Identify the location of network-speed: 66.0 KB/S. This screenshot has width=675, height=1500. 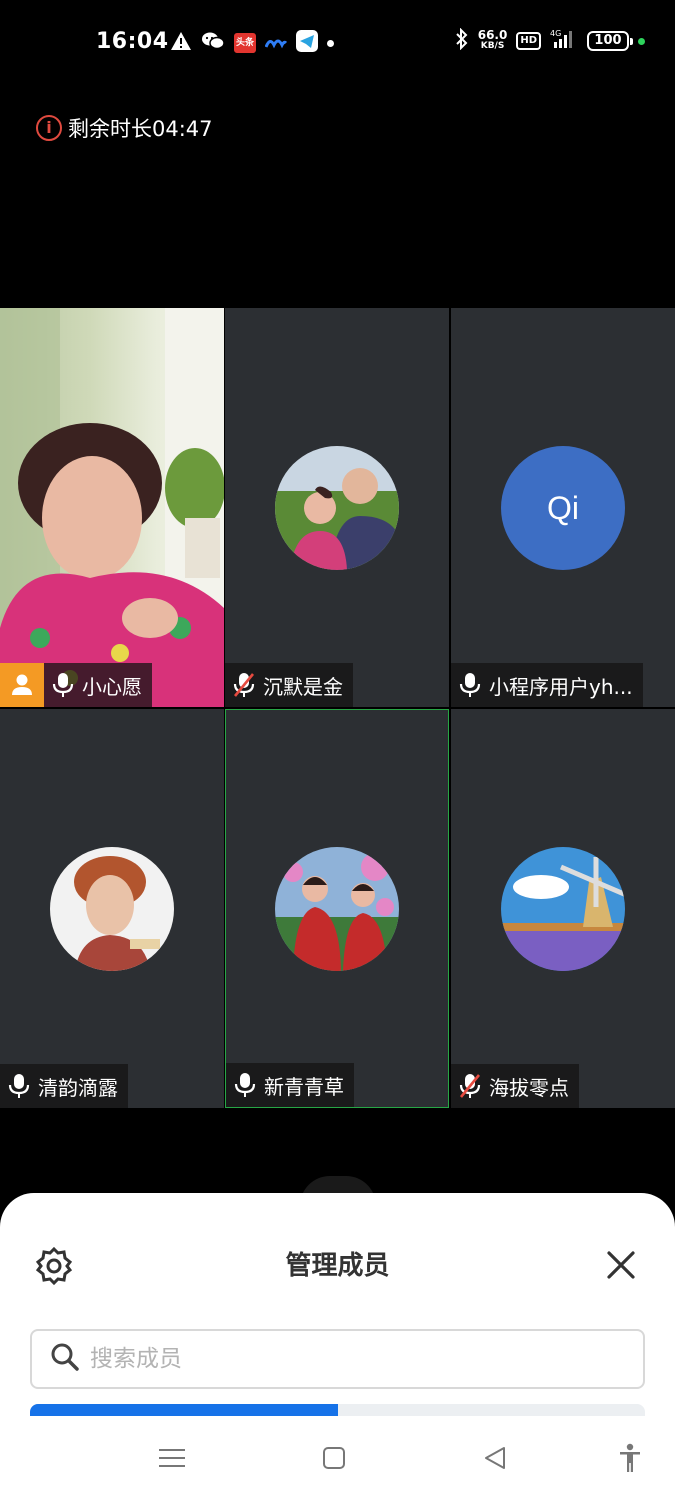
(492, 39).